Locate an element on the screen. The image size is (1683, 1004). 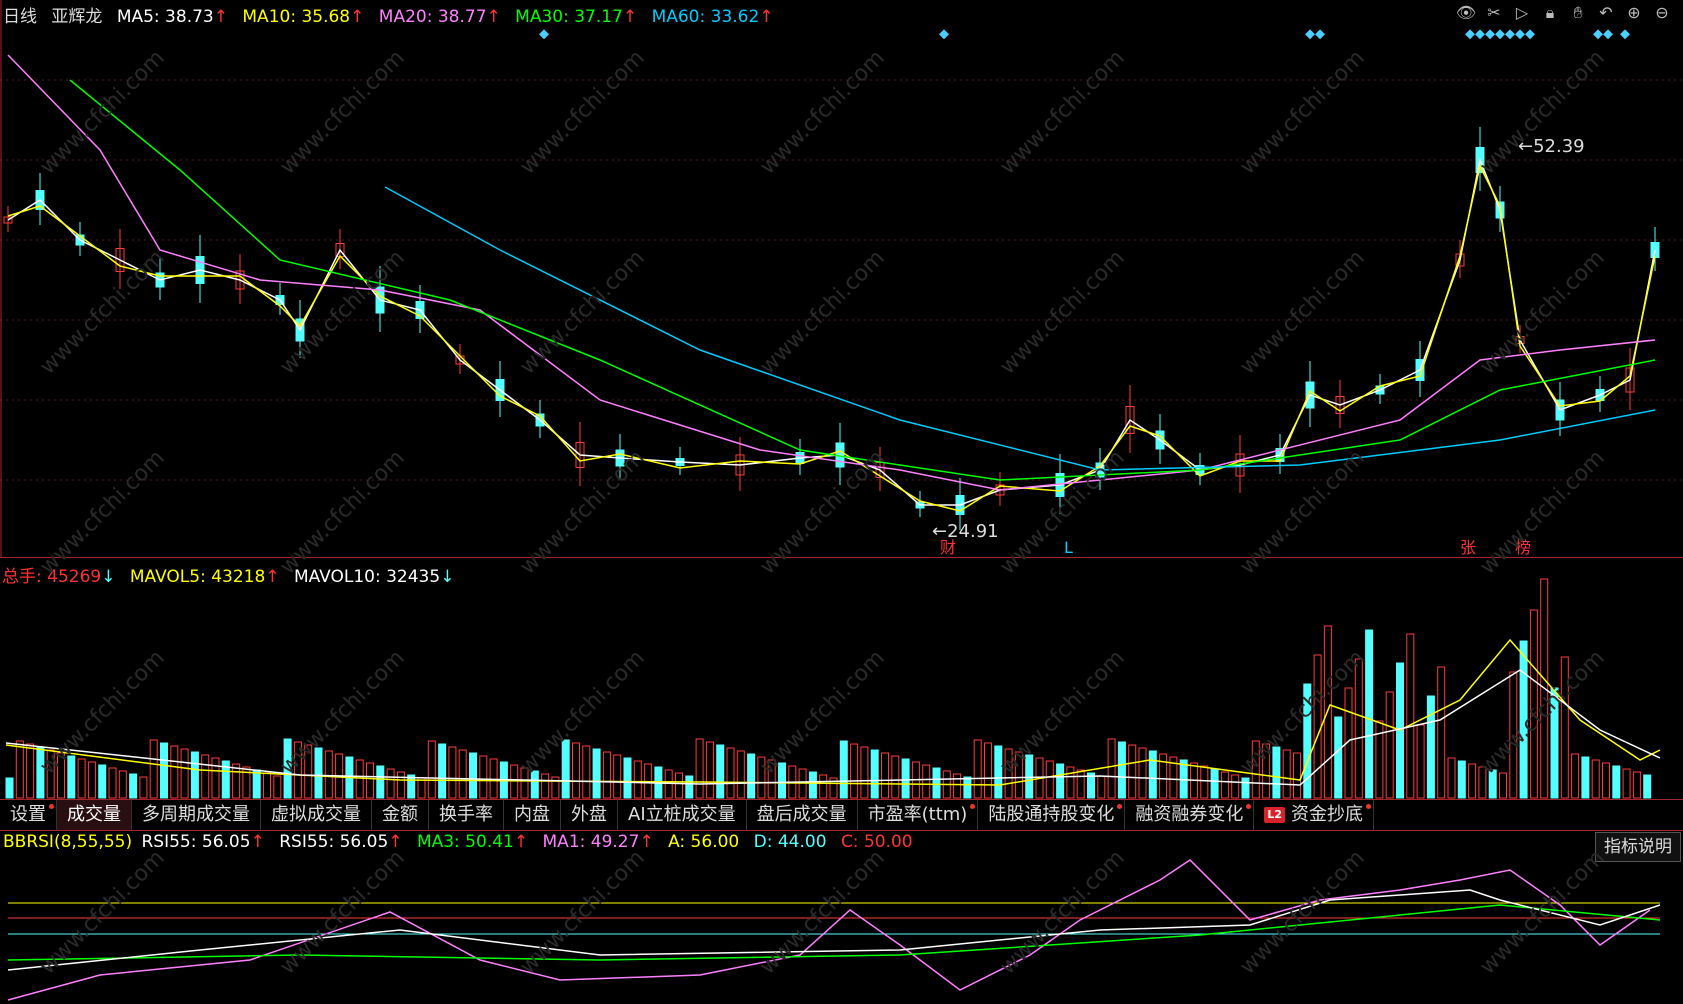
ma1-value: MA1: 49.27↑ is located at coordinates (598, 842).